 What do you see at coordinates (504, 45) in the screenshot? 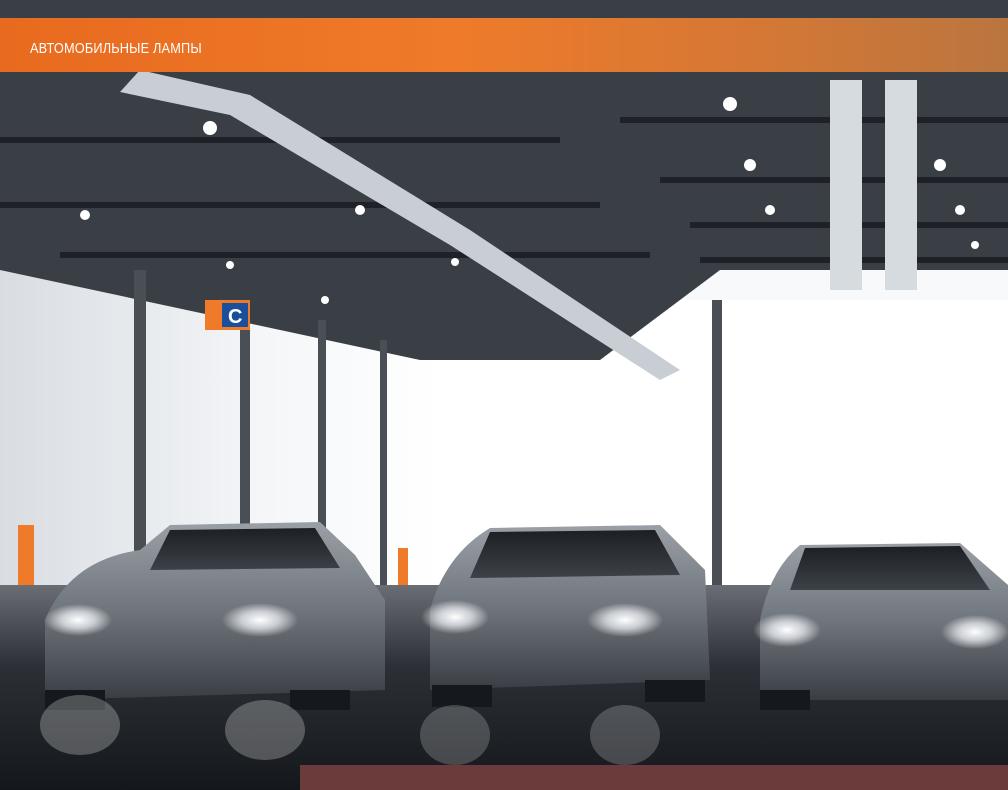
I see `section-banner: АВТОМОБИЛЬНЫЕ ЛАМПЫ` at bounding box center [504, 45].